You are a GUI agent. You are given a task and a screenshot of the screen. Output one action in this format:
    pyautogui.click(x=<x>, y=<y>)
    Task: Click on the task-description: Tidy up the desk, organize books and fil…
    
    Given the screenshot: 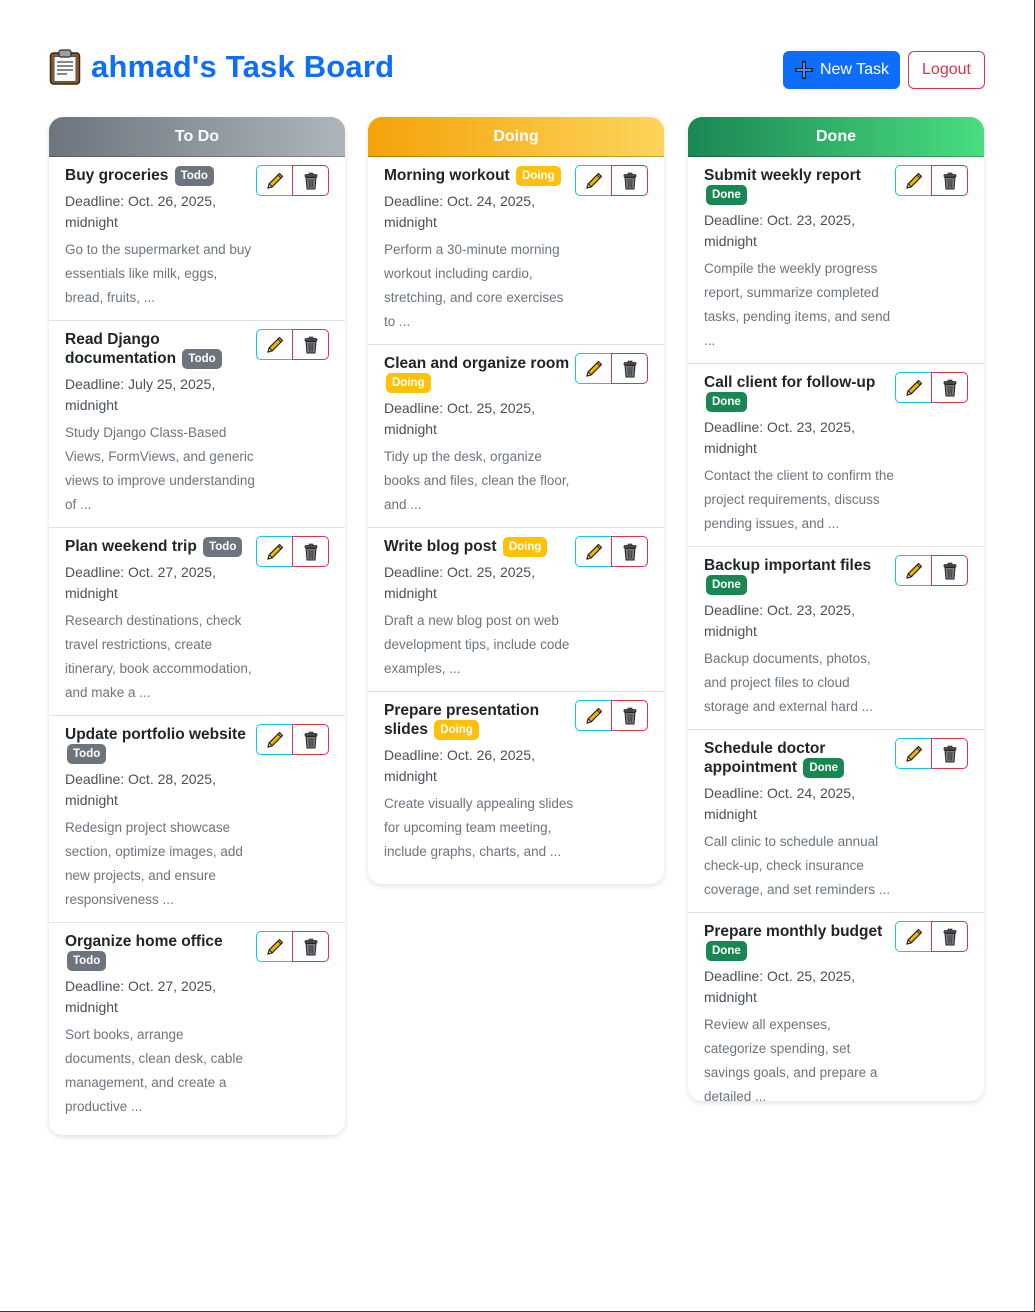 What is the action you would take?
    pyautogui.click(x=477, y=480)
    